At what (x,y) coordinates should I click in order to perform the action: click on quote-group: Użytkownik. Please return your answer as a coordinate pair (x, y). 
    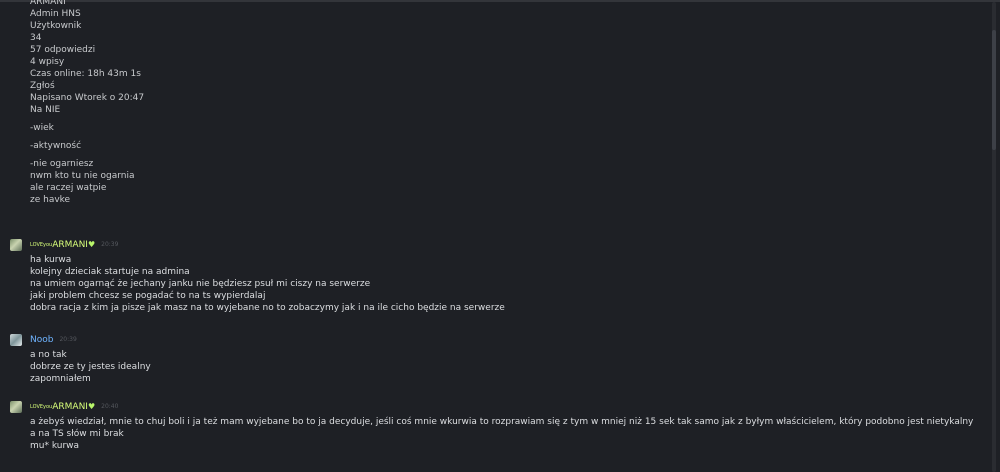
    Looking at the image, I should click on (56, 26).